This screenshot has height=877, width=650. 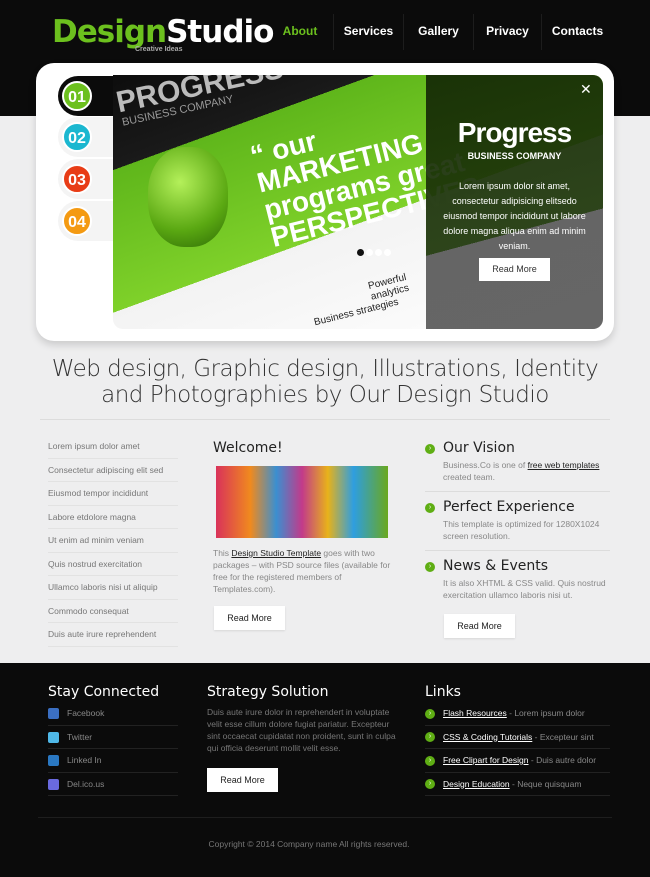 I want to click on slider-tab-1: 01, so click(x=85, y=96).